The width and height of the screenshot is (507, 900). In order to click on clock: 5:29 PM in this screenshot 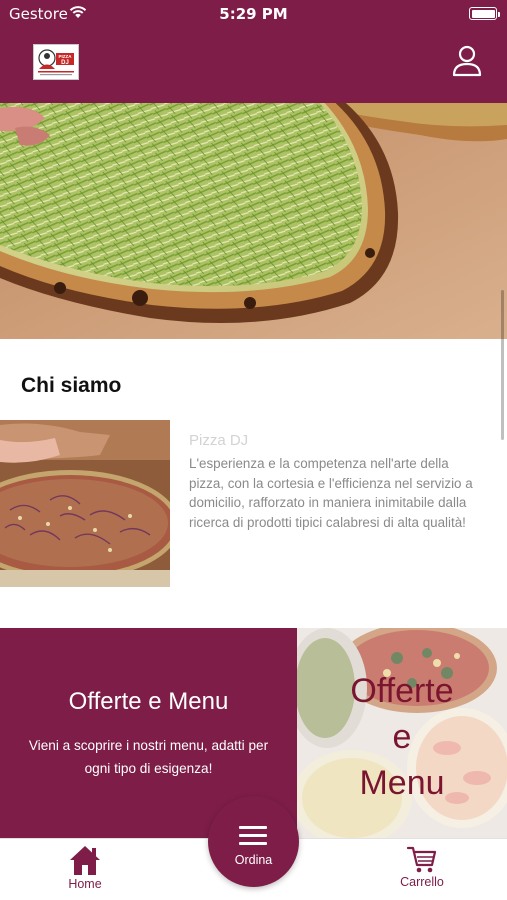, I will do `click(253, 14)`.